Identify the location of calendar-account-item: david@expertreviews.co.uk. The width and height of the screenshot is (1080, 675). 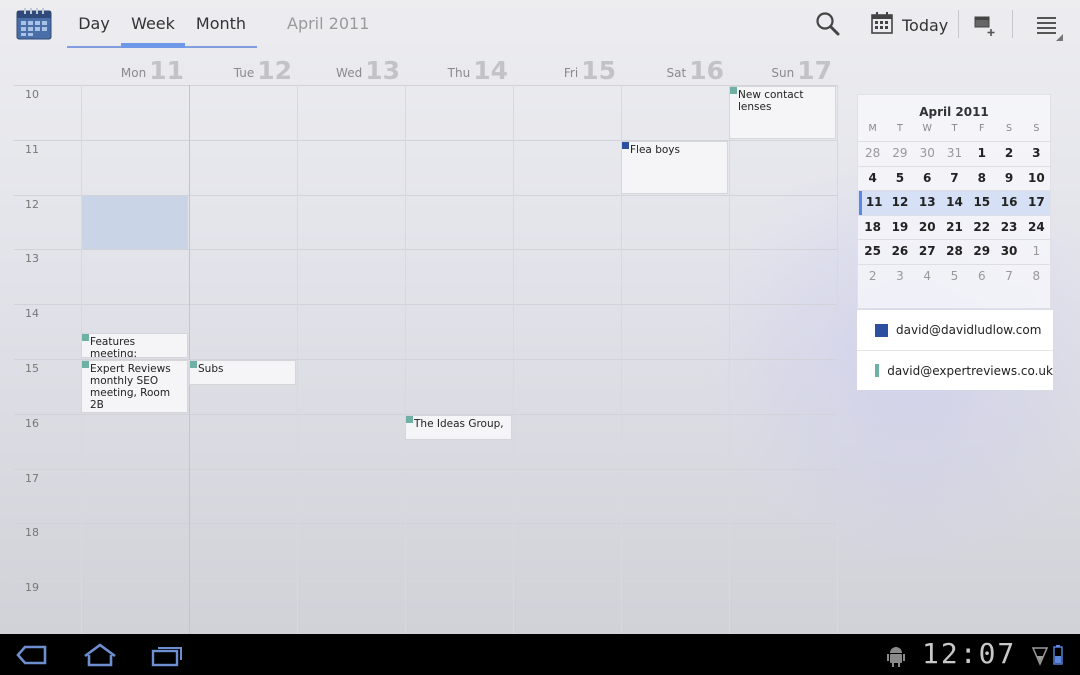
(955, 370).